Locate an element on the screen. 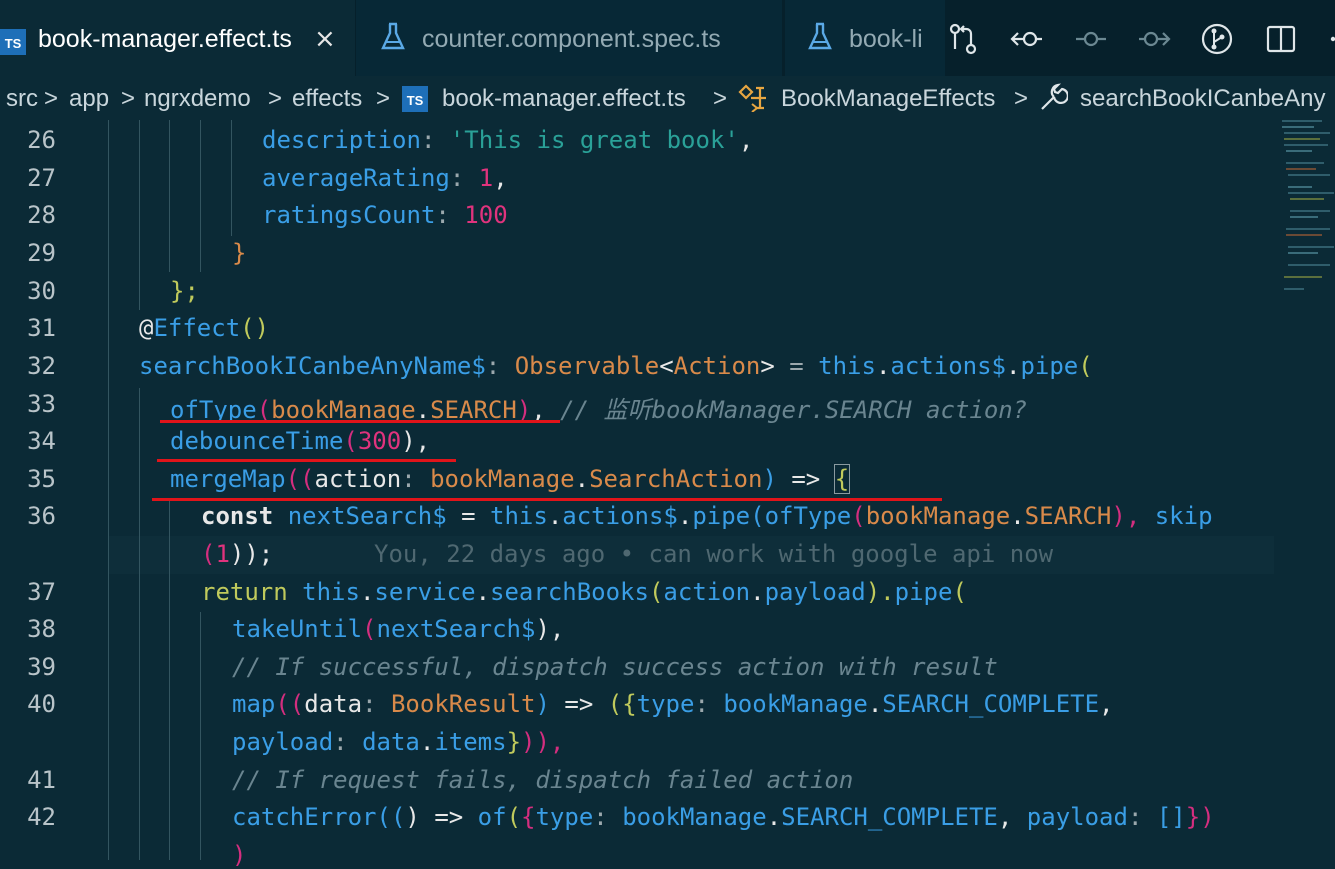 This screenshot has width=1335, height=869. git-graph-icon is located at coordinates (1217, 39).